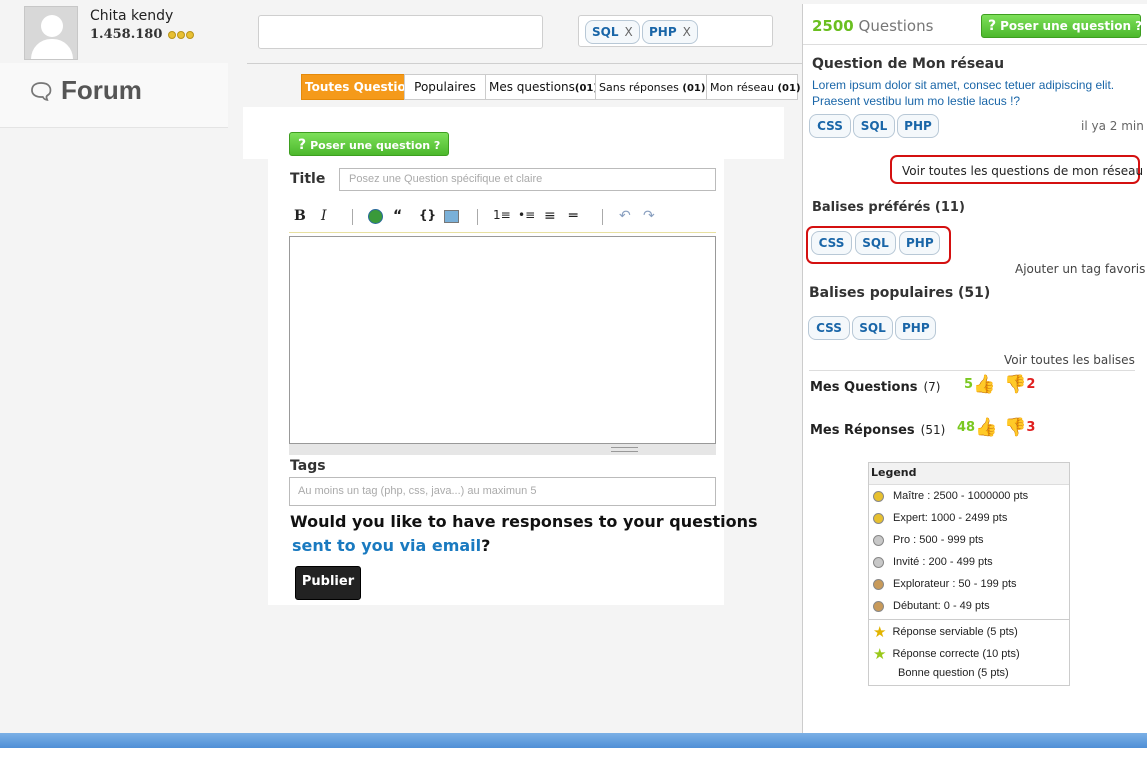 This screenshot has width=1147, height=761. I want to click on tab-all-questions: Toutes Question, so click(357, 87).